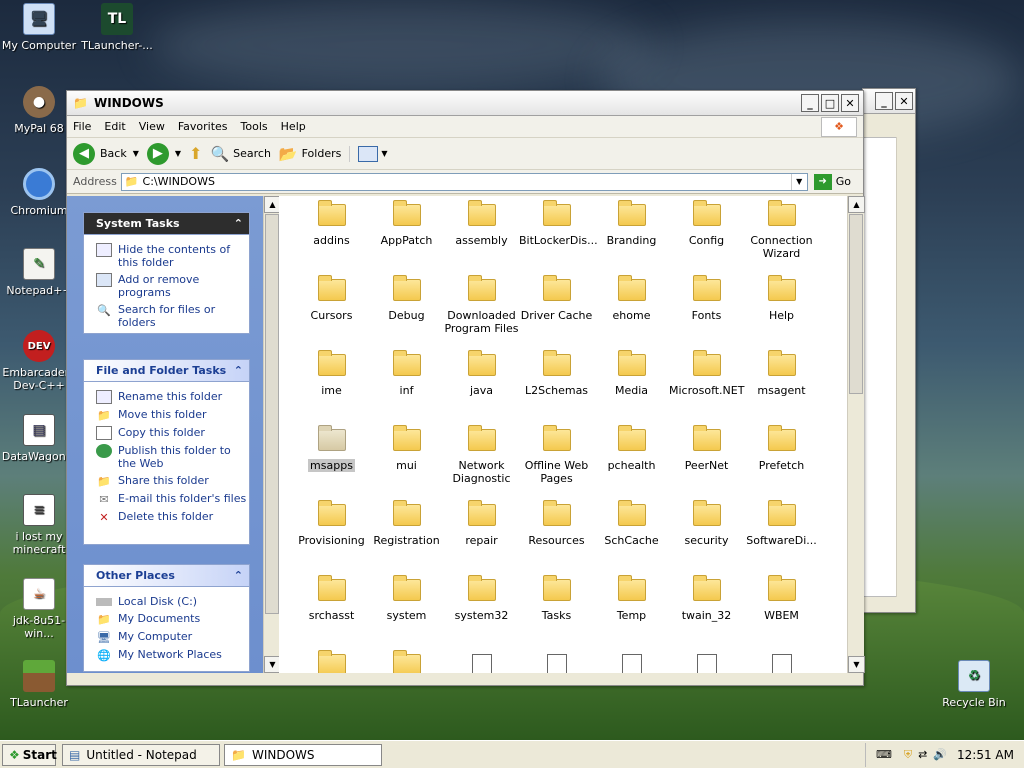 The width and height of the screenshot is (1024, 768). Describe the element at coordinates (631, 373) in the screenshot. I see `folder-item: Media` at that location.